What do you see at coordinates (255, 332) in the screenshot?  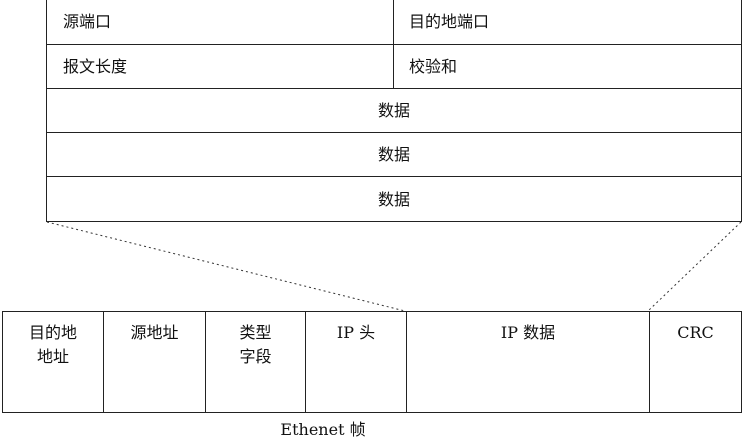 I see `frame-type-field-line1: 类型` at bounding box center [255, 332].